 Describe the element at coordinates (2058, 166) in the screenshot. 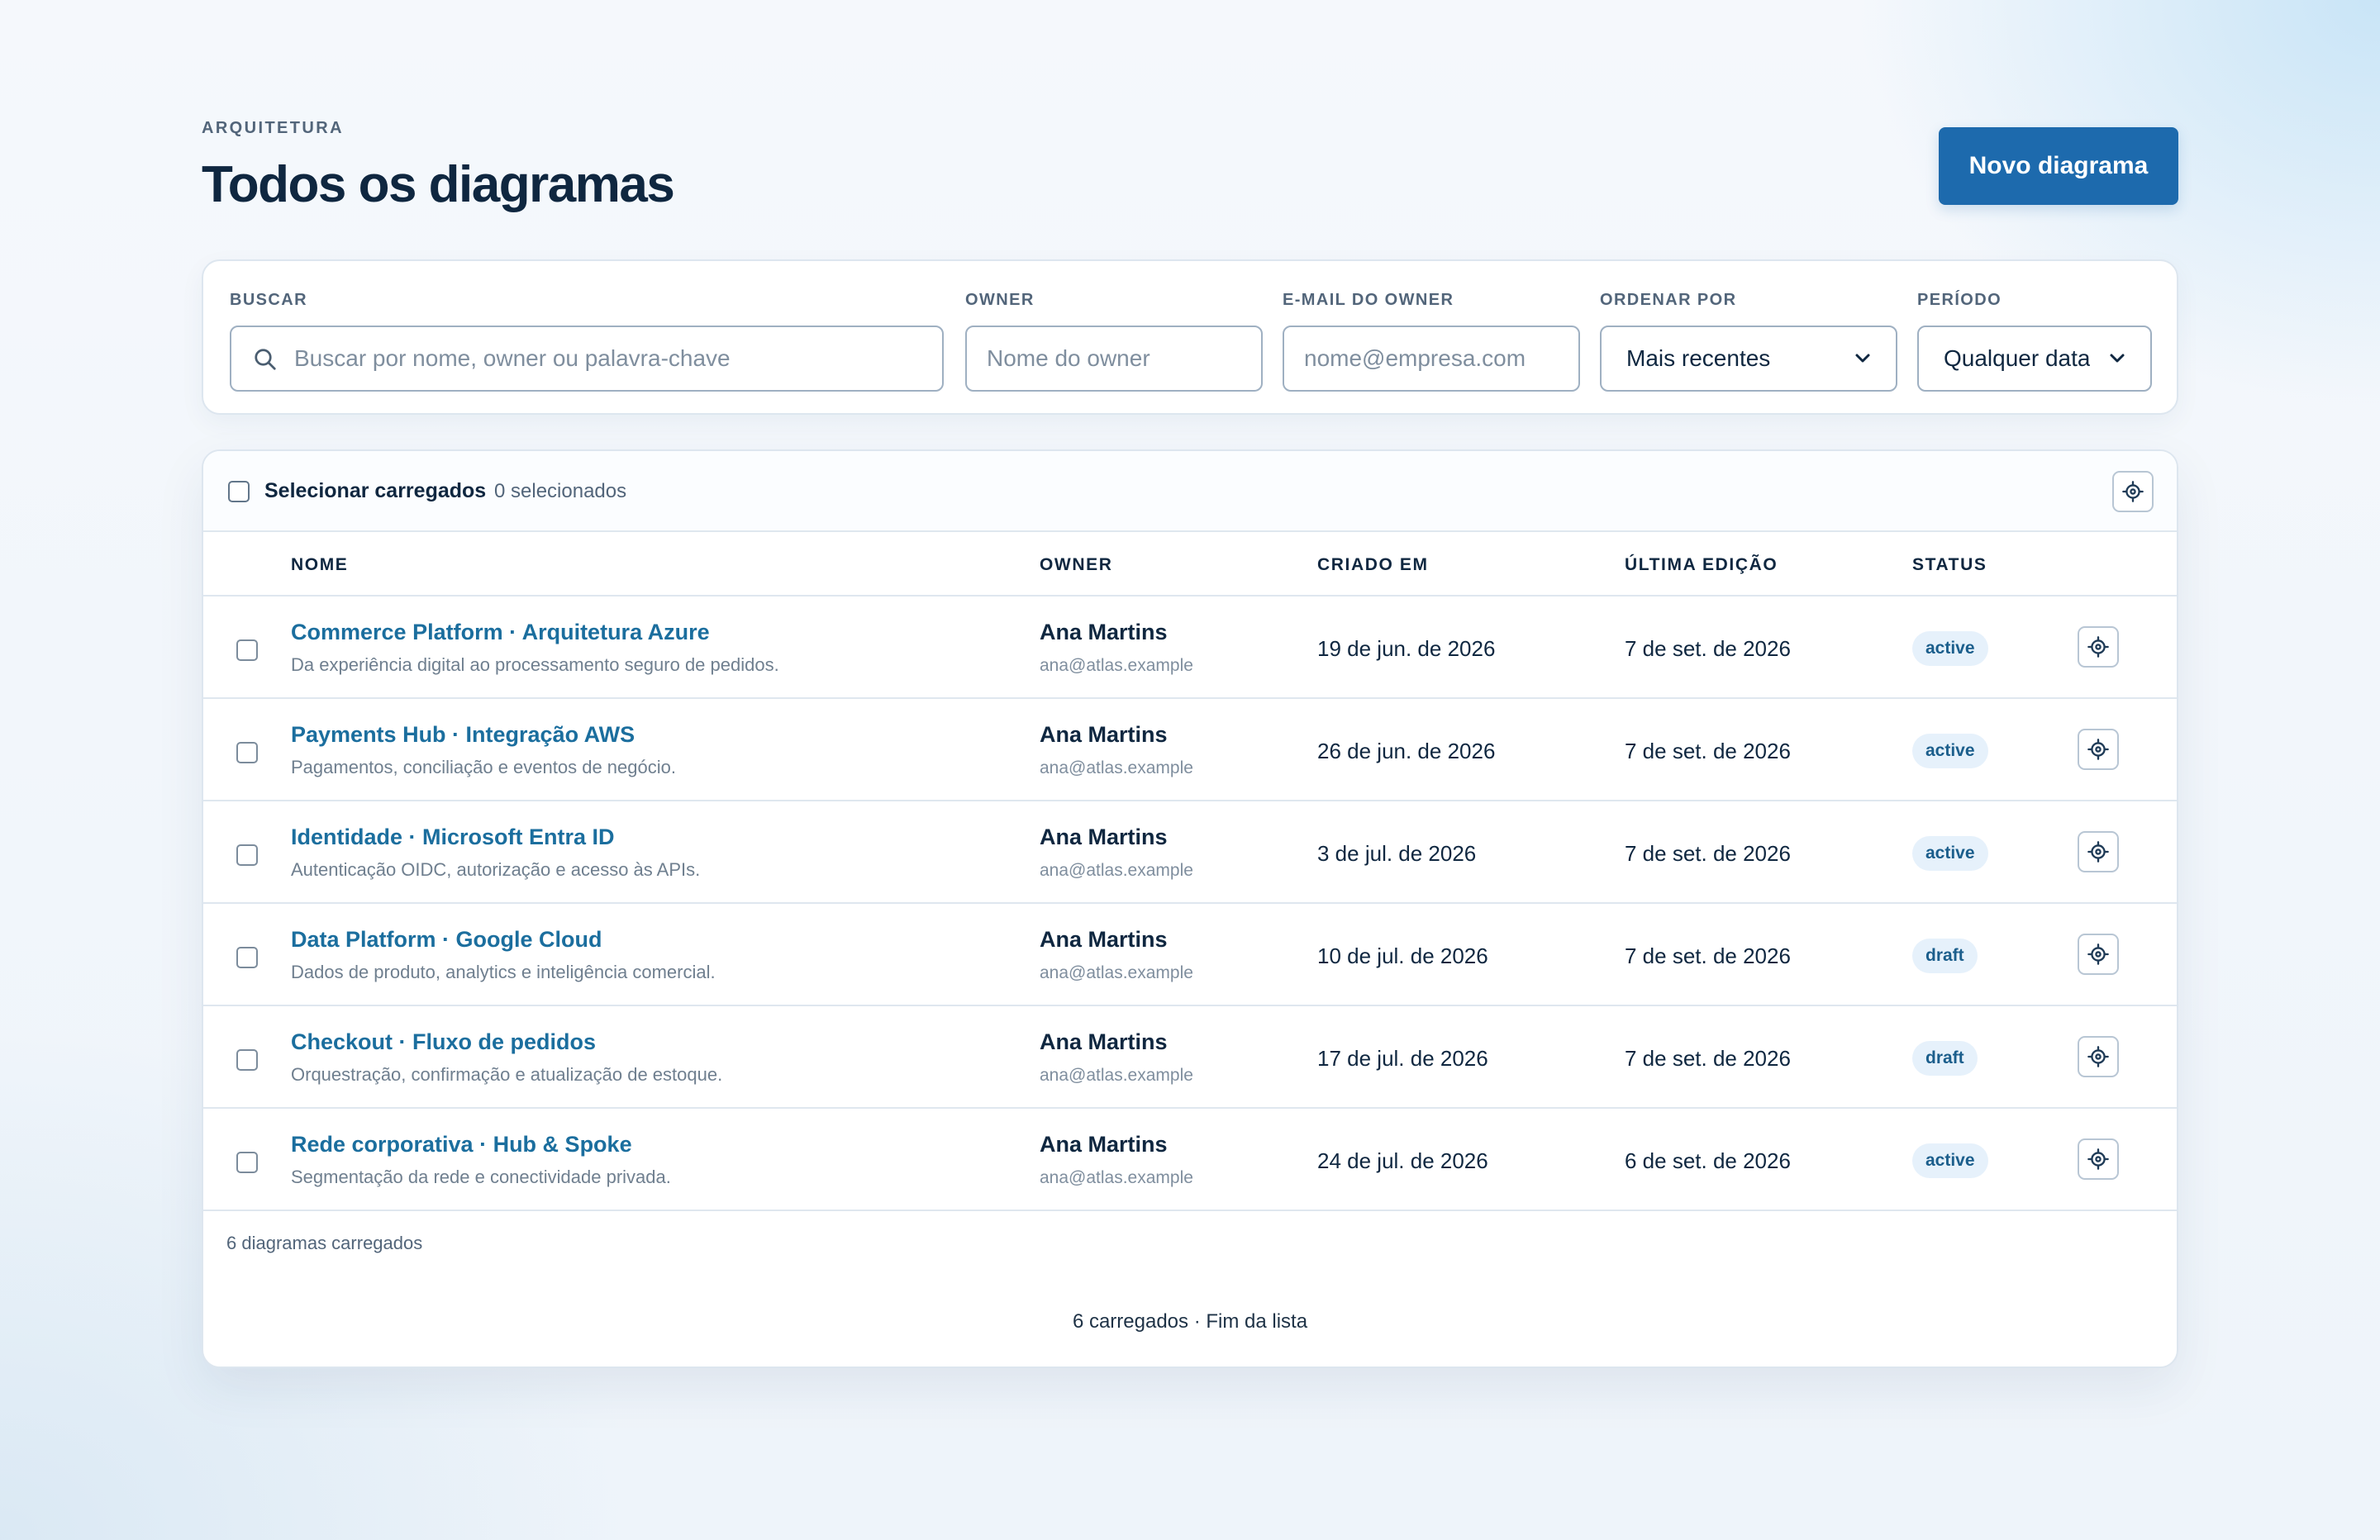

I see `new-diagram-button: Novo diagrama` at that location.